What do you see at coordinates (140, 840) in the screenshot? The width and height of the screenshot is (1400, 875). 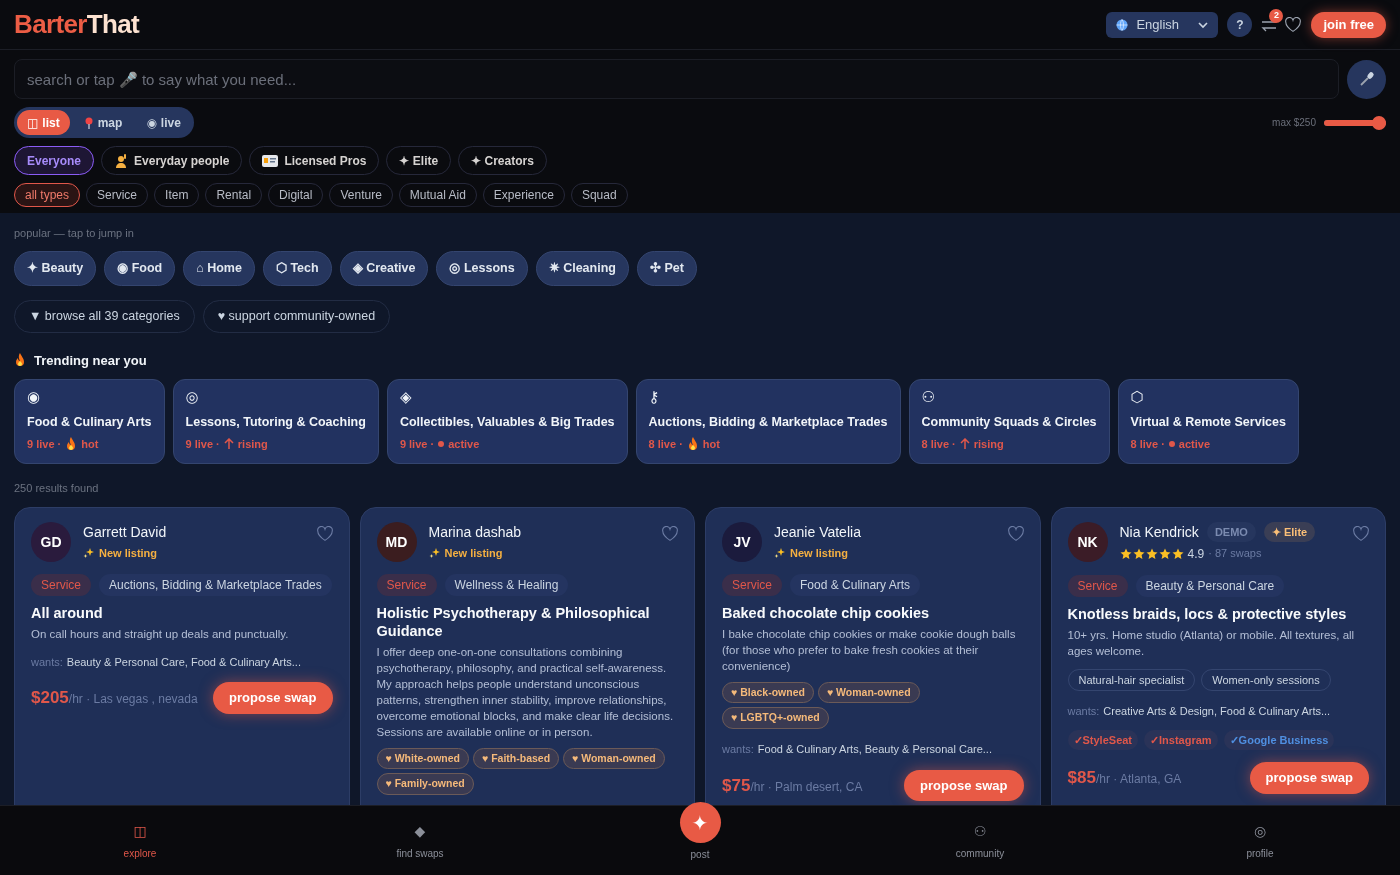 I see `nav-tab: ◫ explore` at bounding box center [140, 840].